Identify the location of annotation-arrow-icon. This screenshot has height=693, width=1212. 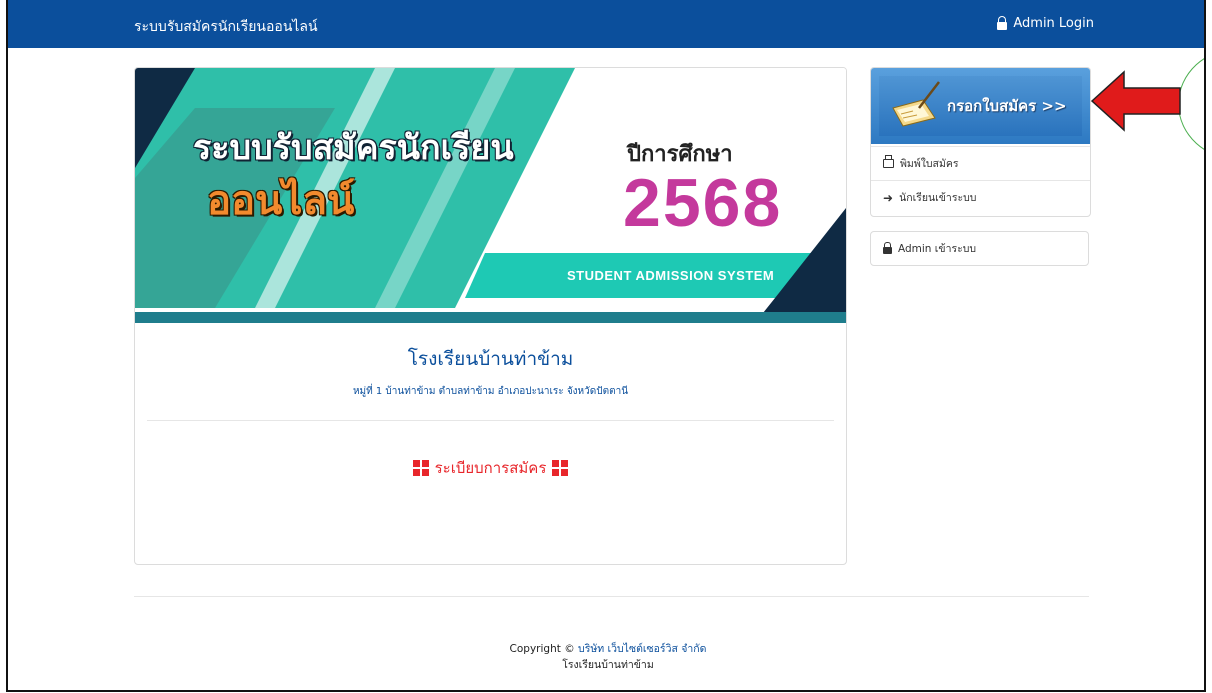
(1135, 101).